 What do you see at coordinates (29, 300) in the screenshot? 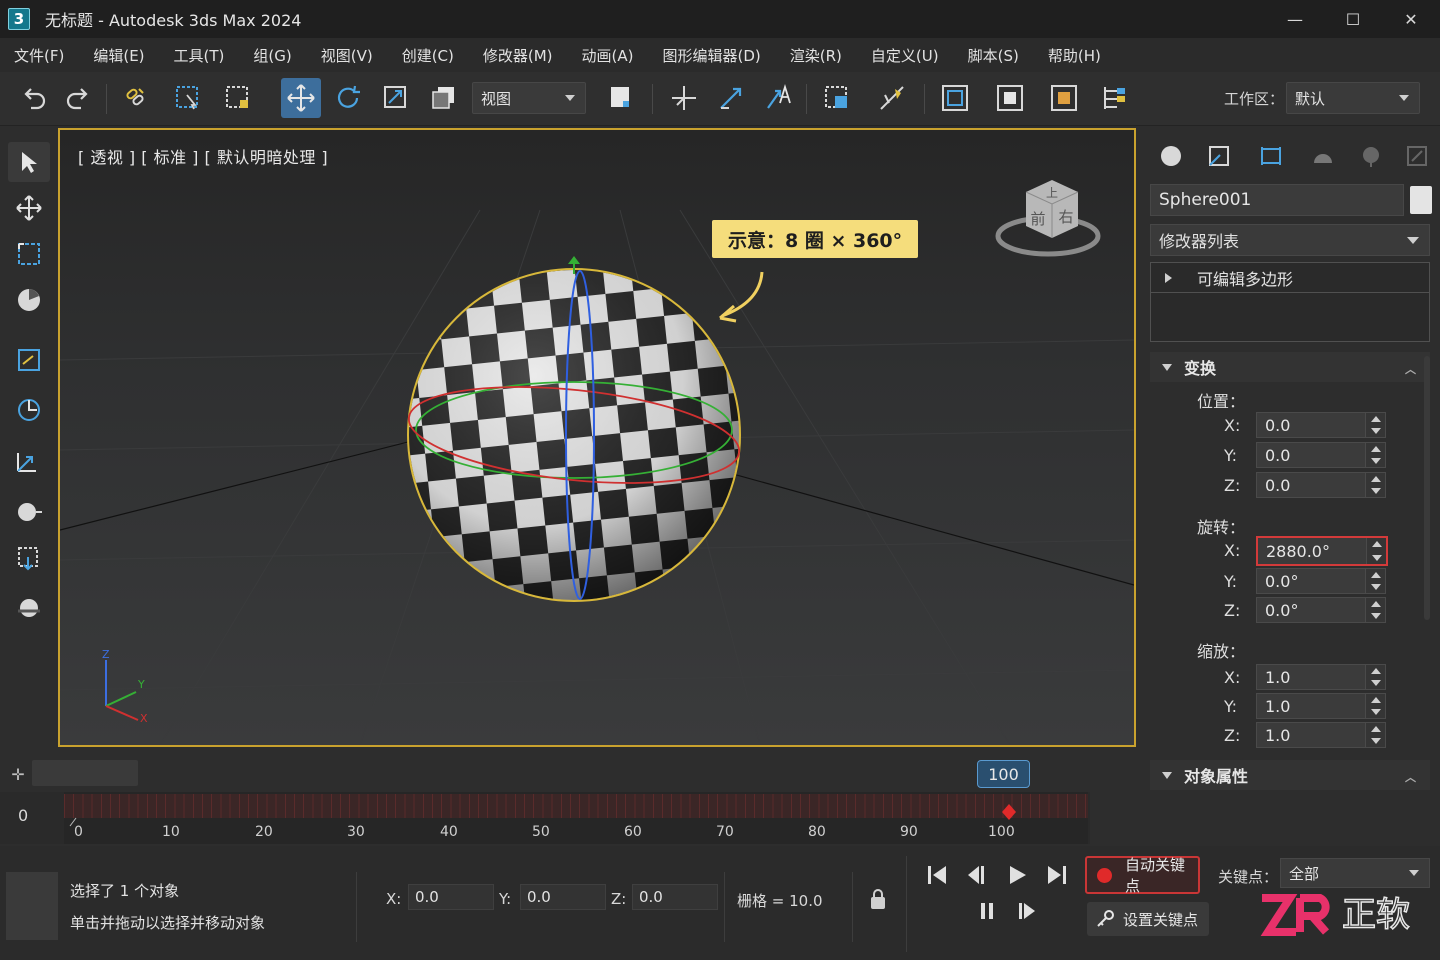
I see `paint-select-icon` at bounding box center [29, 300].